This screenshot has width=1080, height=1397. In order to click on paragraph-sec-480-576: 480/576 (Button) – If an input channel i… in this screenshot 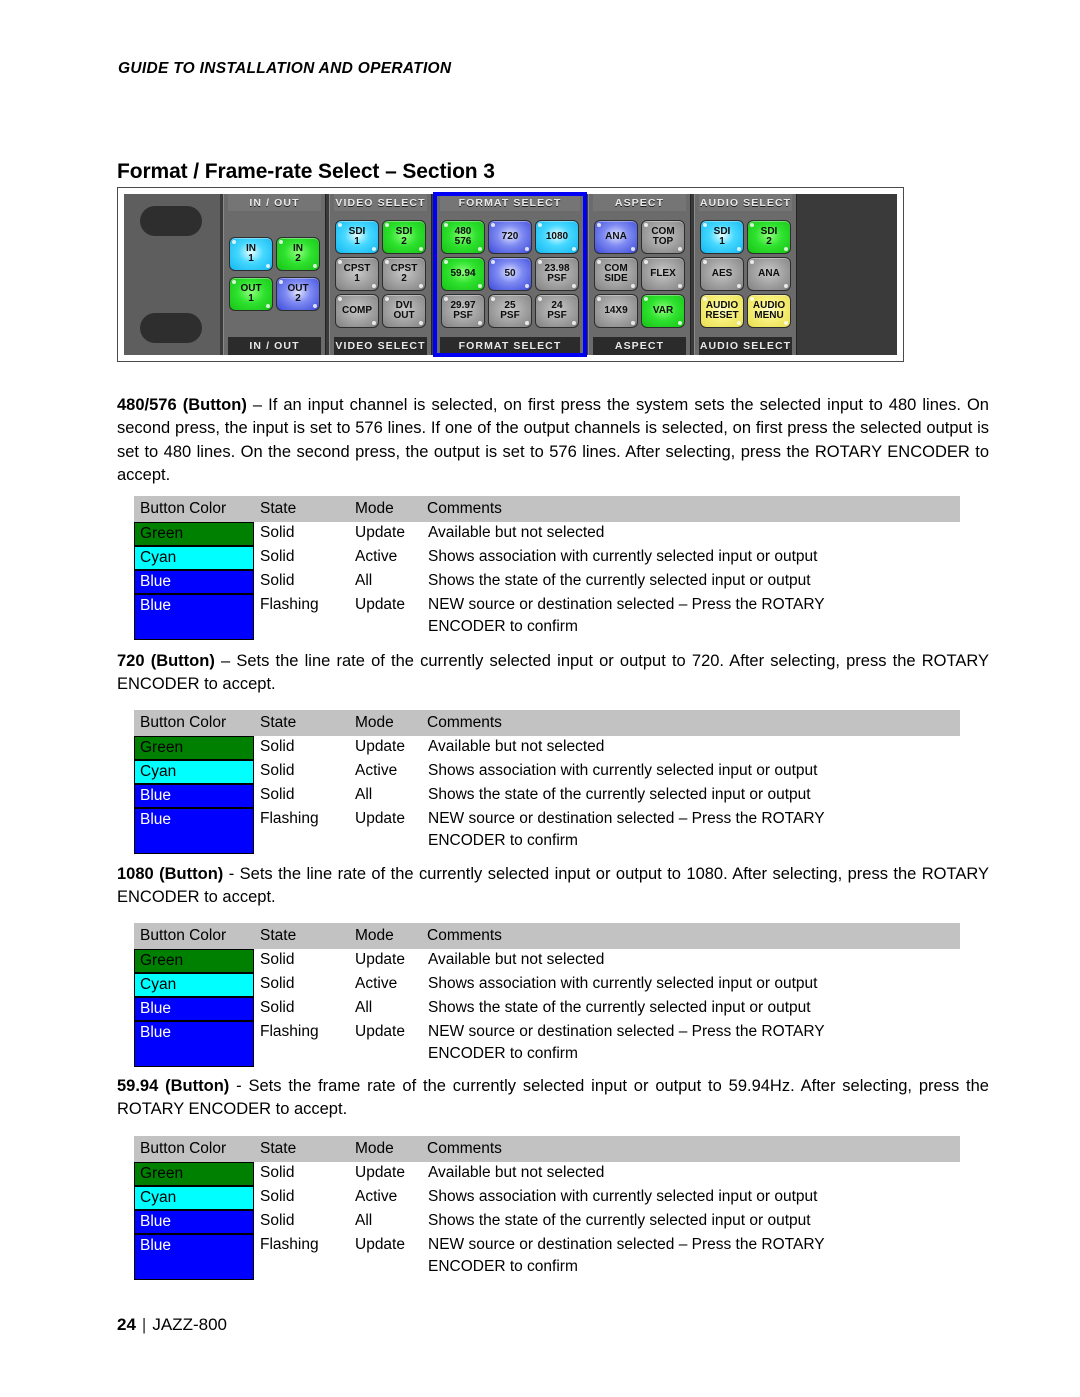, I will do `click(553, 440)`.